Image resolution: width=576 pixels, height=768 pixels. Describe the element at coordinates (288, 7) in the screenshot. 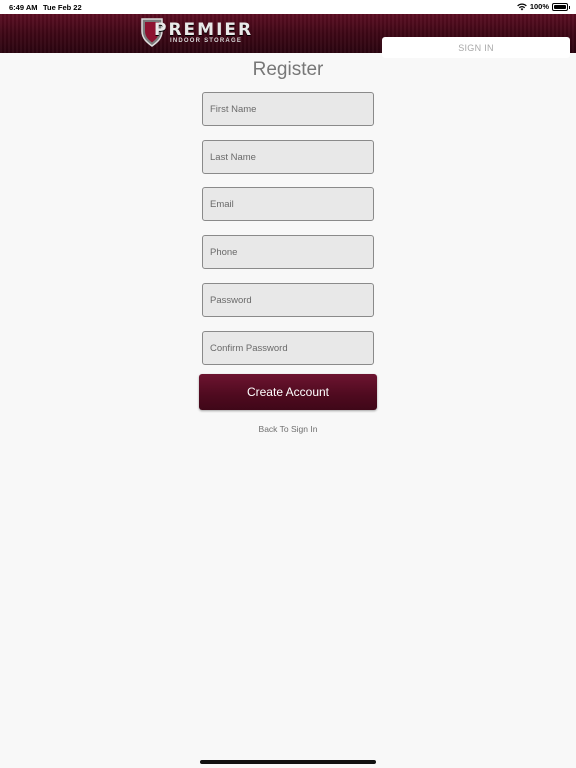

I see `status-bar: 6:49 AM Tue Feb 22 100%` at that location.